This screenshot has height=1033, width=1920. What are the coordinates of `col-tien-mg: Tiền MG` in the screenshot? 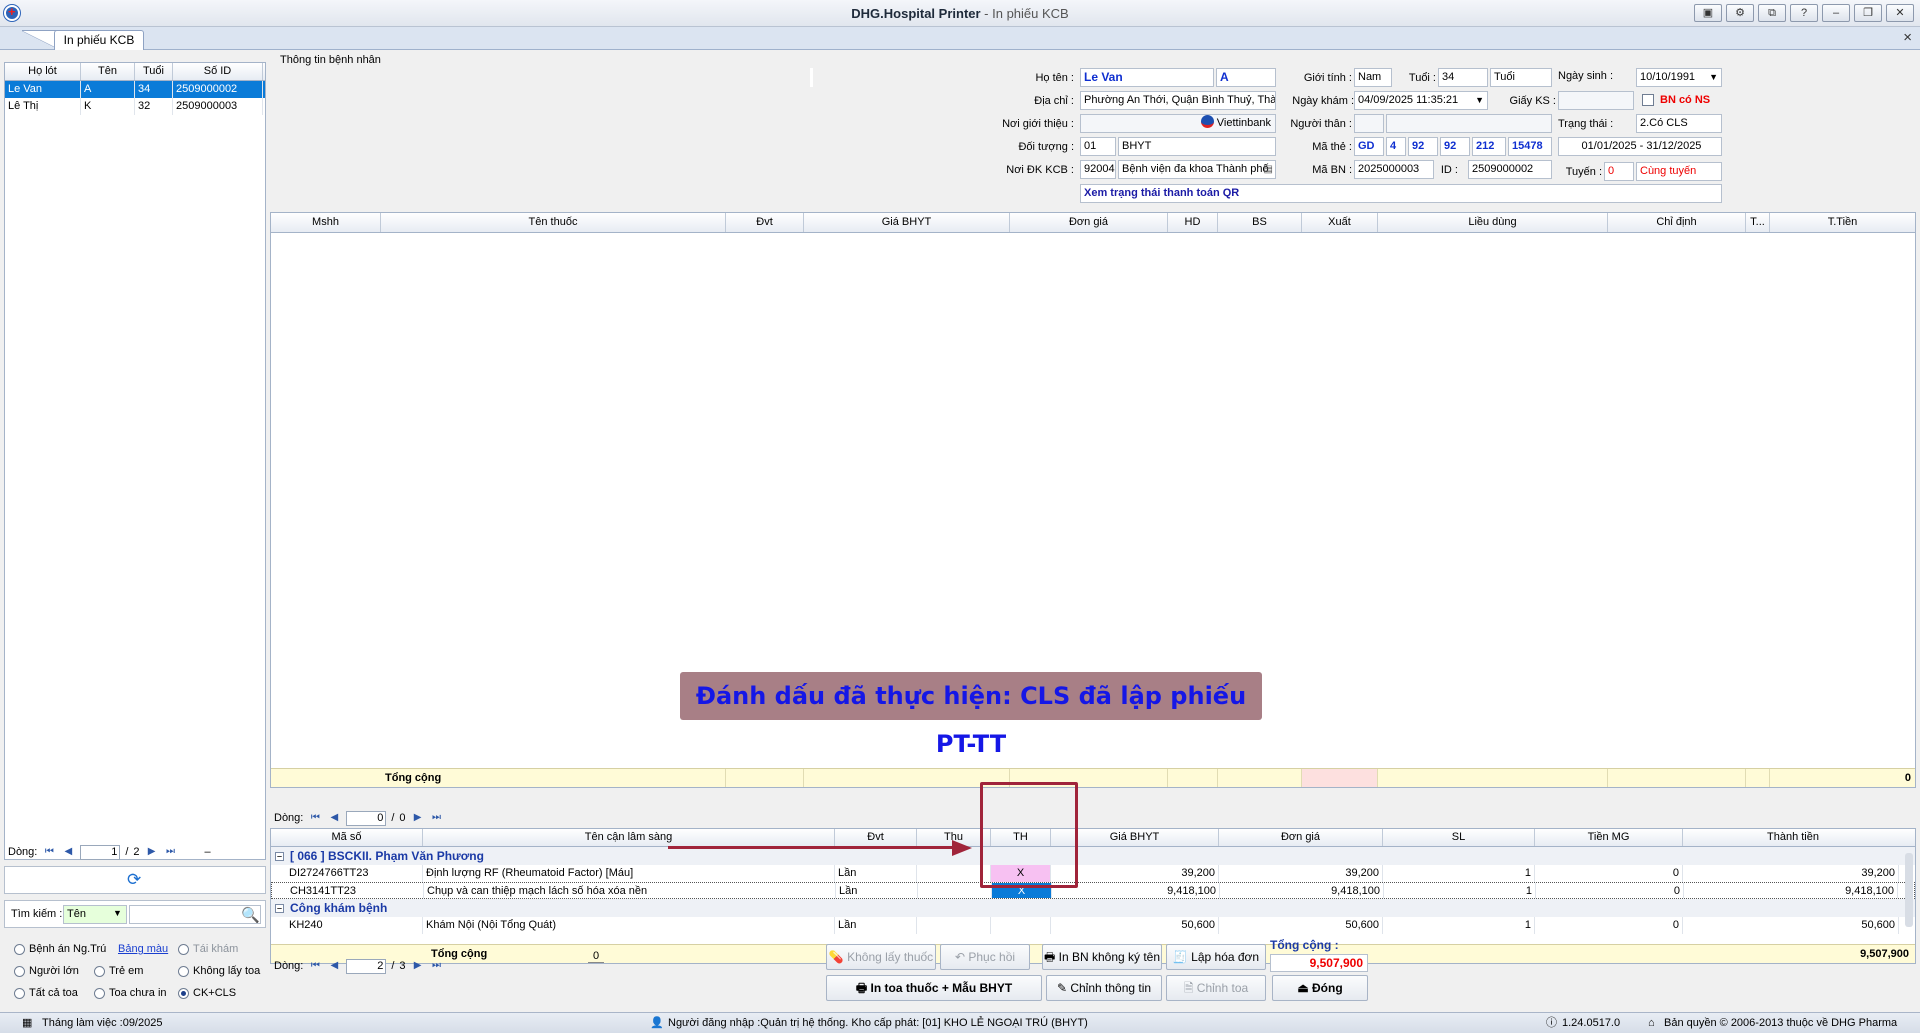 It's located at (1609, 837).